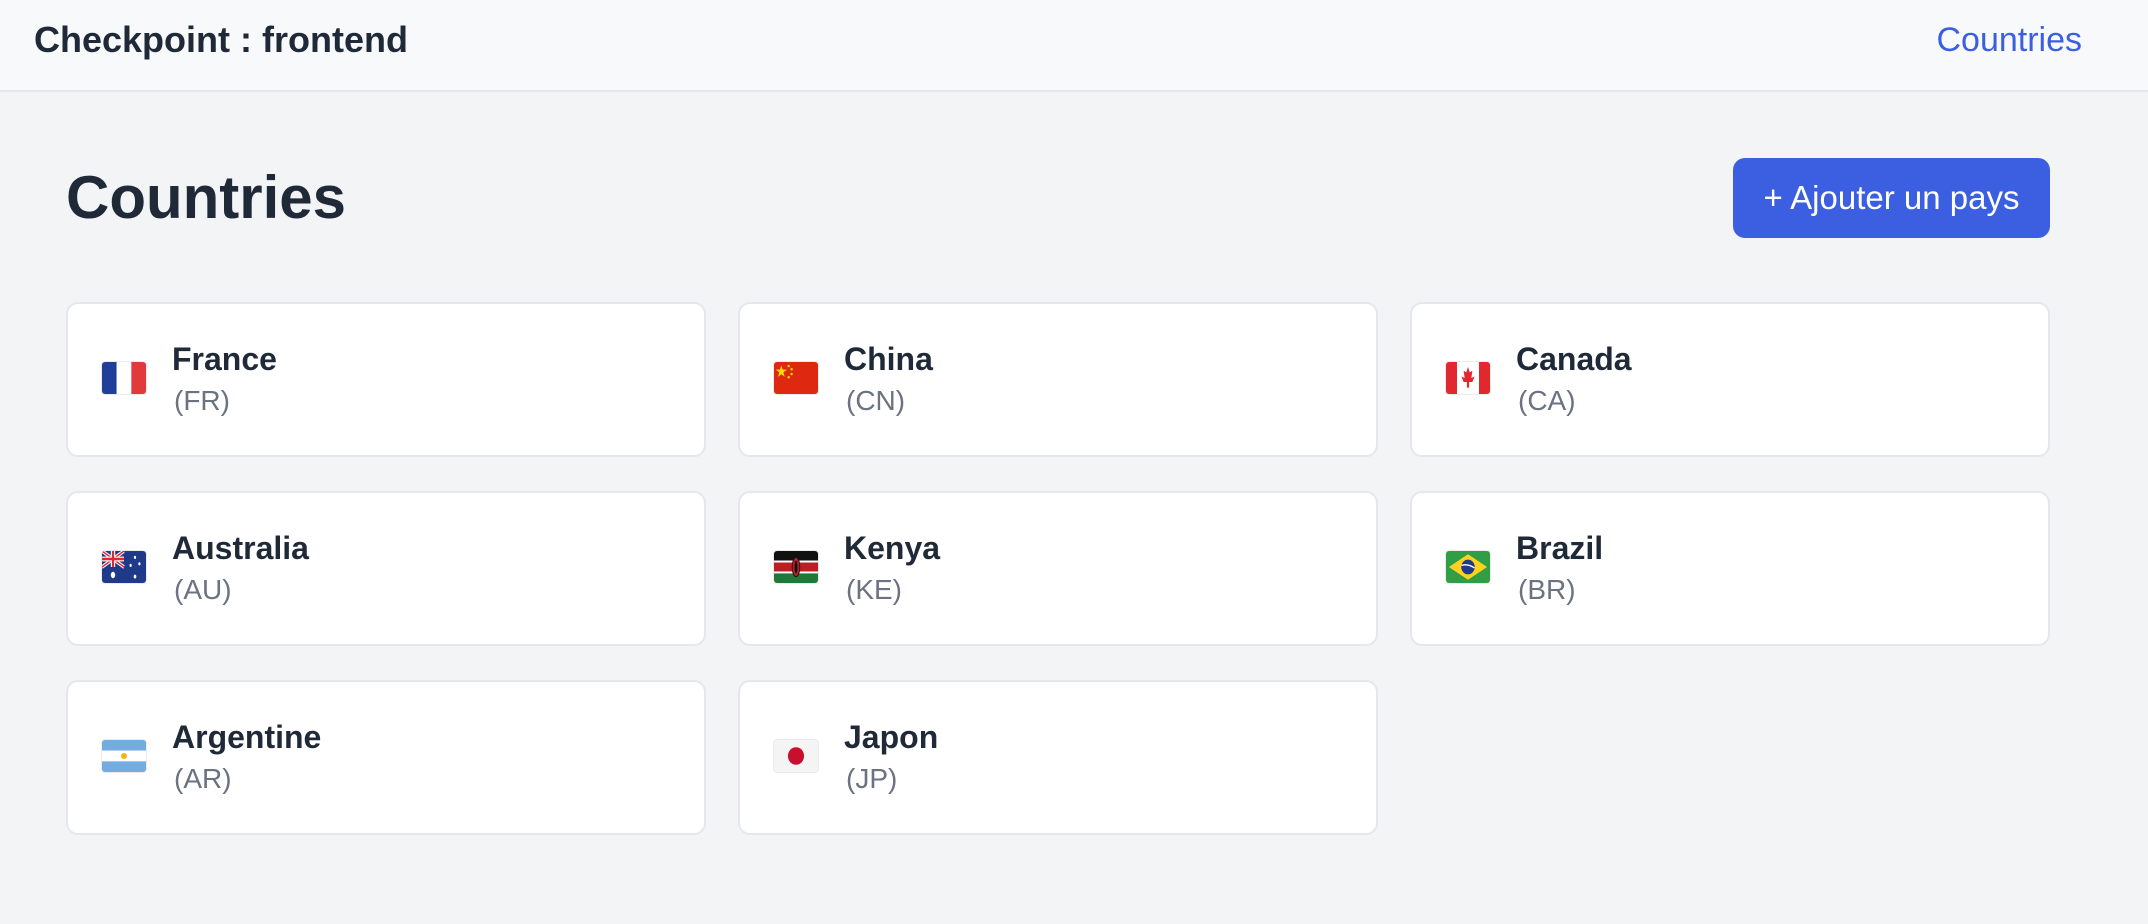 Image resolution: width=2148 pixels, height=924 pixels. What do you see at coordinates (1058, 379) in the screenshot?
I see `country-card-china: China (CN)` at bounding box center [1058, 379].